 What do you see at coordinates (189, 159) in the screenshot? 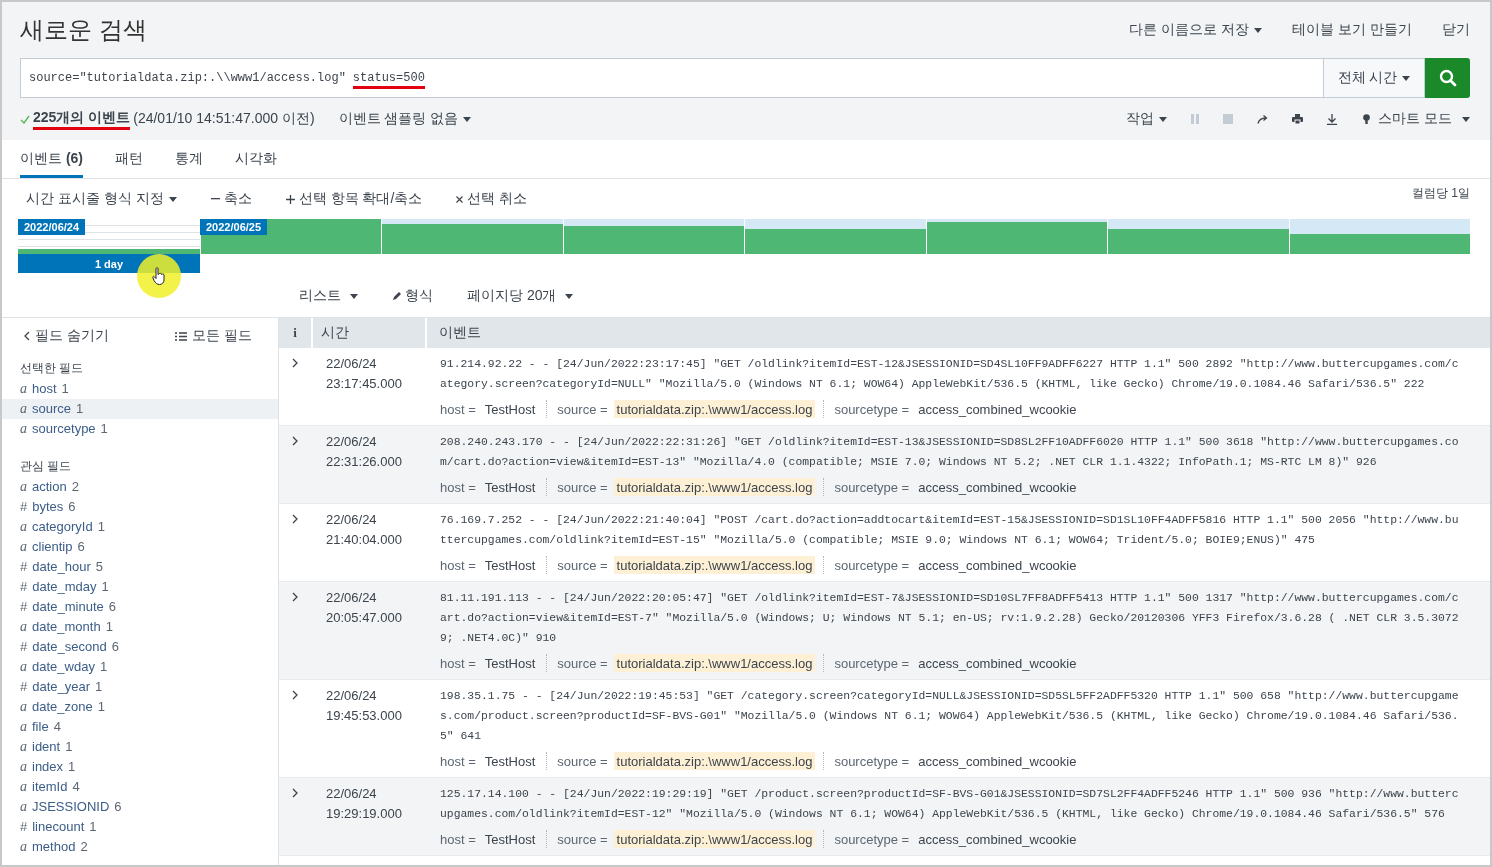
I see `results-tab: 통계` at bounding box center [189, 159].